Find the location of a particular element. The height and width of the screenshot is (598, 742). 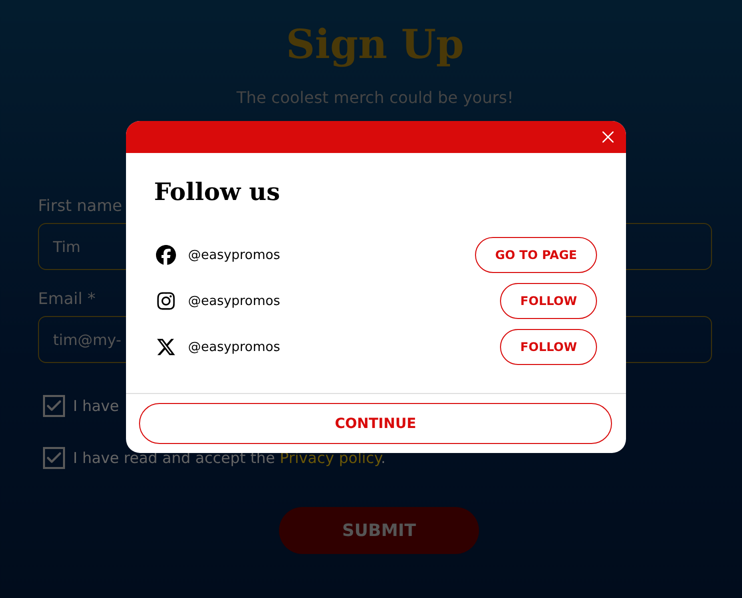

go-to-page-button: GO TO PAGE is located at coordinates (536, 255).